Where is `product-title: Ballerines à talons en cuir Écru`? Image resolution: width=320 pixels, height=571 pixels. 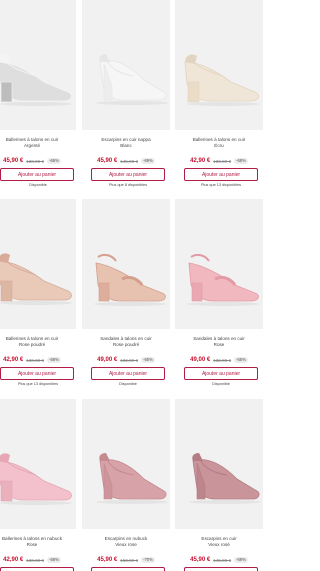 product-title: Ballerines à talons en cuir Écru is located at coordinates (219, 143).